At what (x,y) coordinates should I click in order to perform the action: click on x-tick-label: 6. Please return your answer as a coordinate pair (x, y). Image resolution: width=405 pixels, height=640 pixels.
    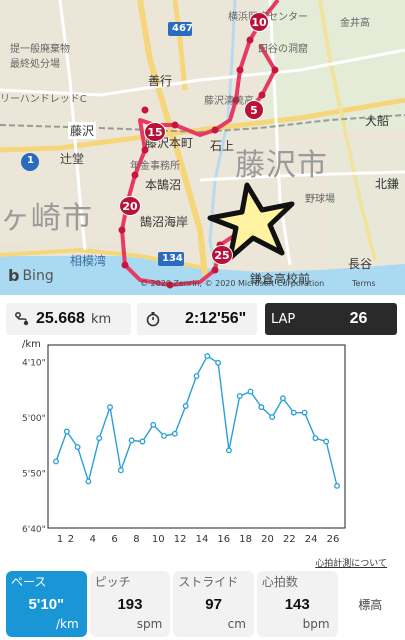
    Looking at the image, I should click on (114, 539).